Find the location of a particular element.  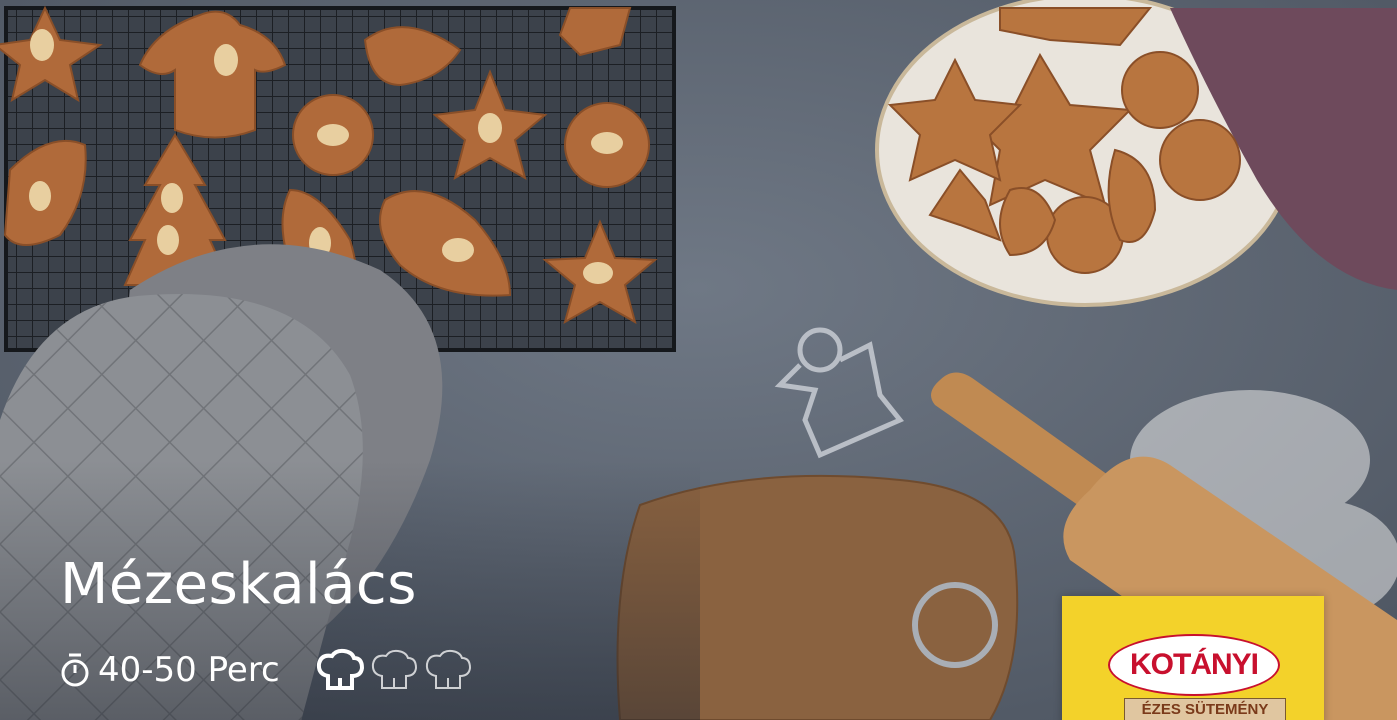

prep-time: 40-50 Perc is located at coordinates (189, 670).